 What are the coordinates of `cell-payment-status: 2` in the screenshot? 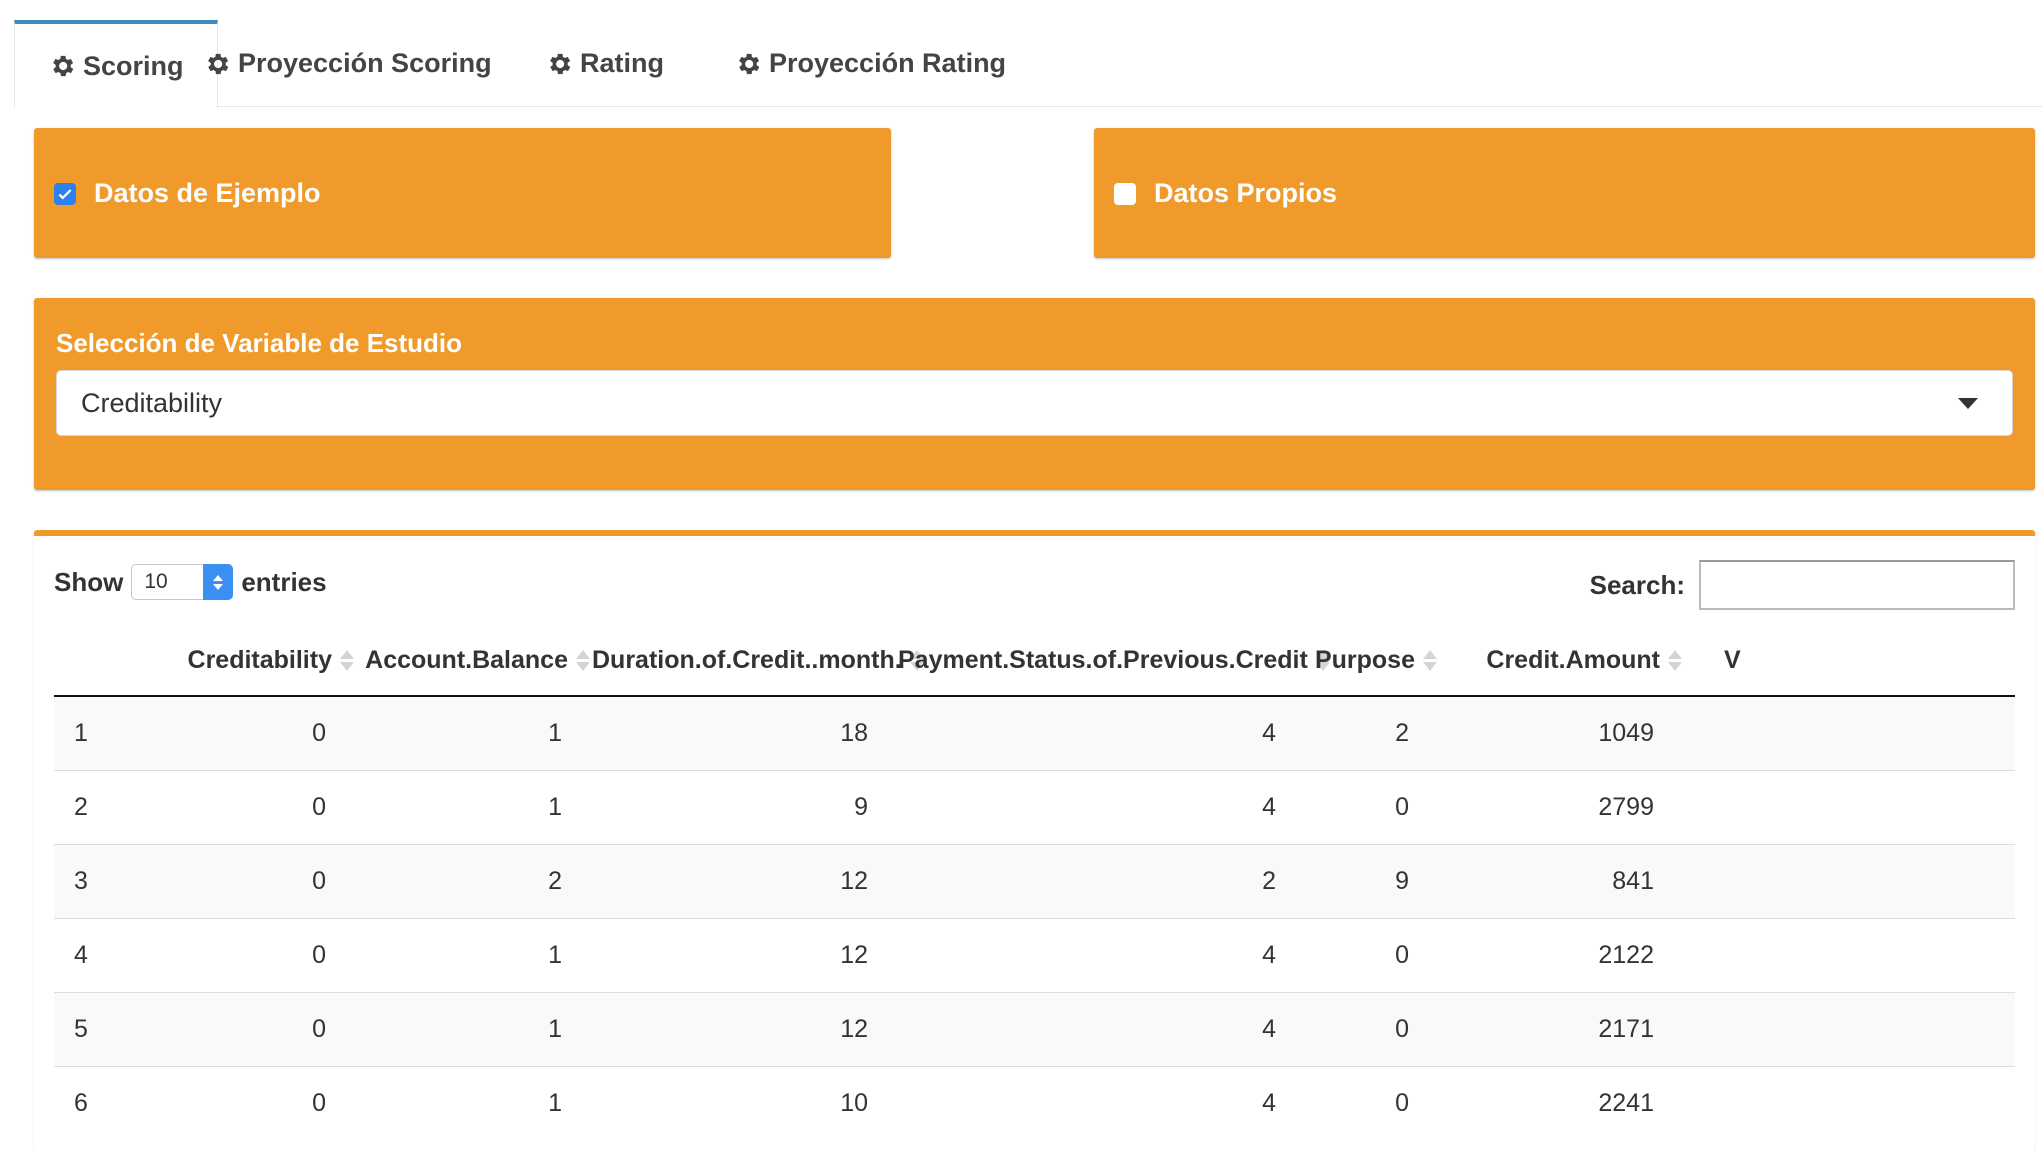 It's located at (1102, 880).